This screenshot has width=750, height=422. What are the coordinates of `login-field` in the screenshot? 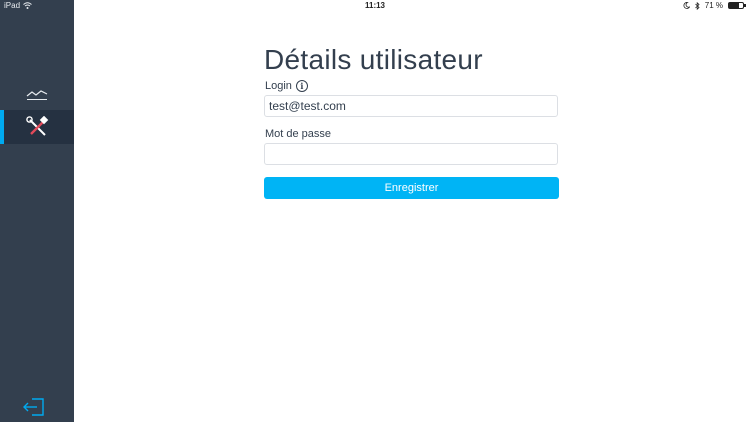 It's located at (411, 106).